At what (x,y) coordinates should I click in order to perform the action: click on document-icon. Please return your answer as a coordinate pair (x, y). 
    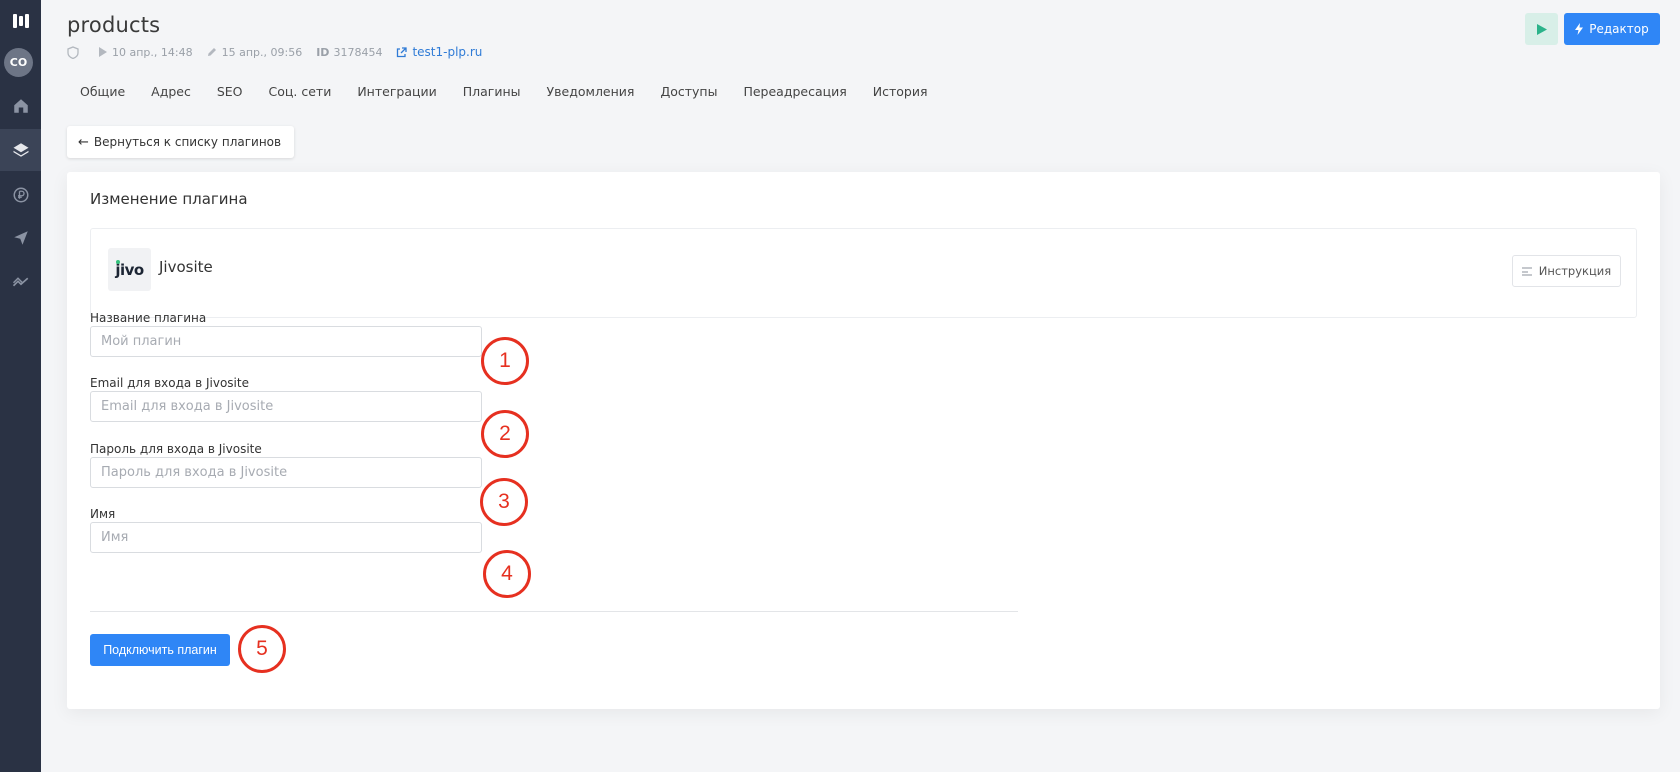
    Looking at the image, I should click on (1526, 271).